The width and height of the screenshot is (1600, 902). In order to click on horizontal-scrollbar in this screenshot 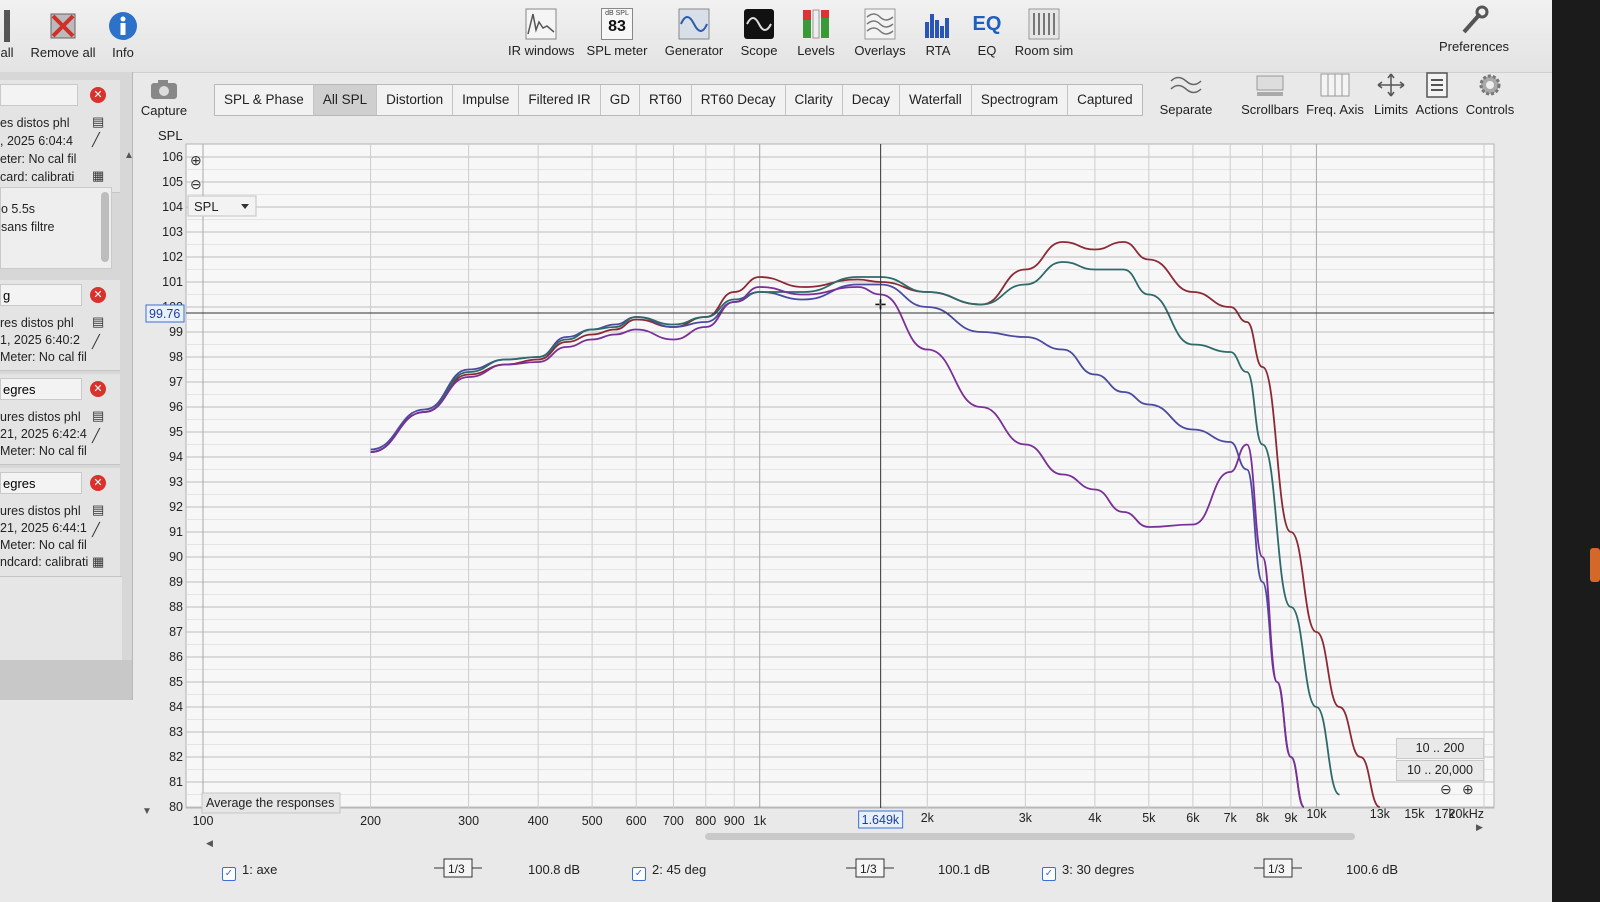, I will do `click(1030, 836)`.